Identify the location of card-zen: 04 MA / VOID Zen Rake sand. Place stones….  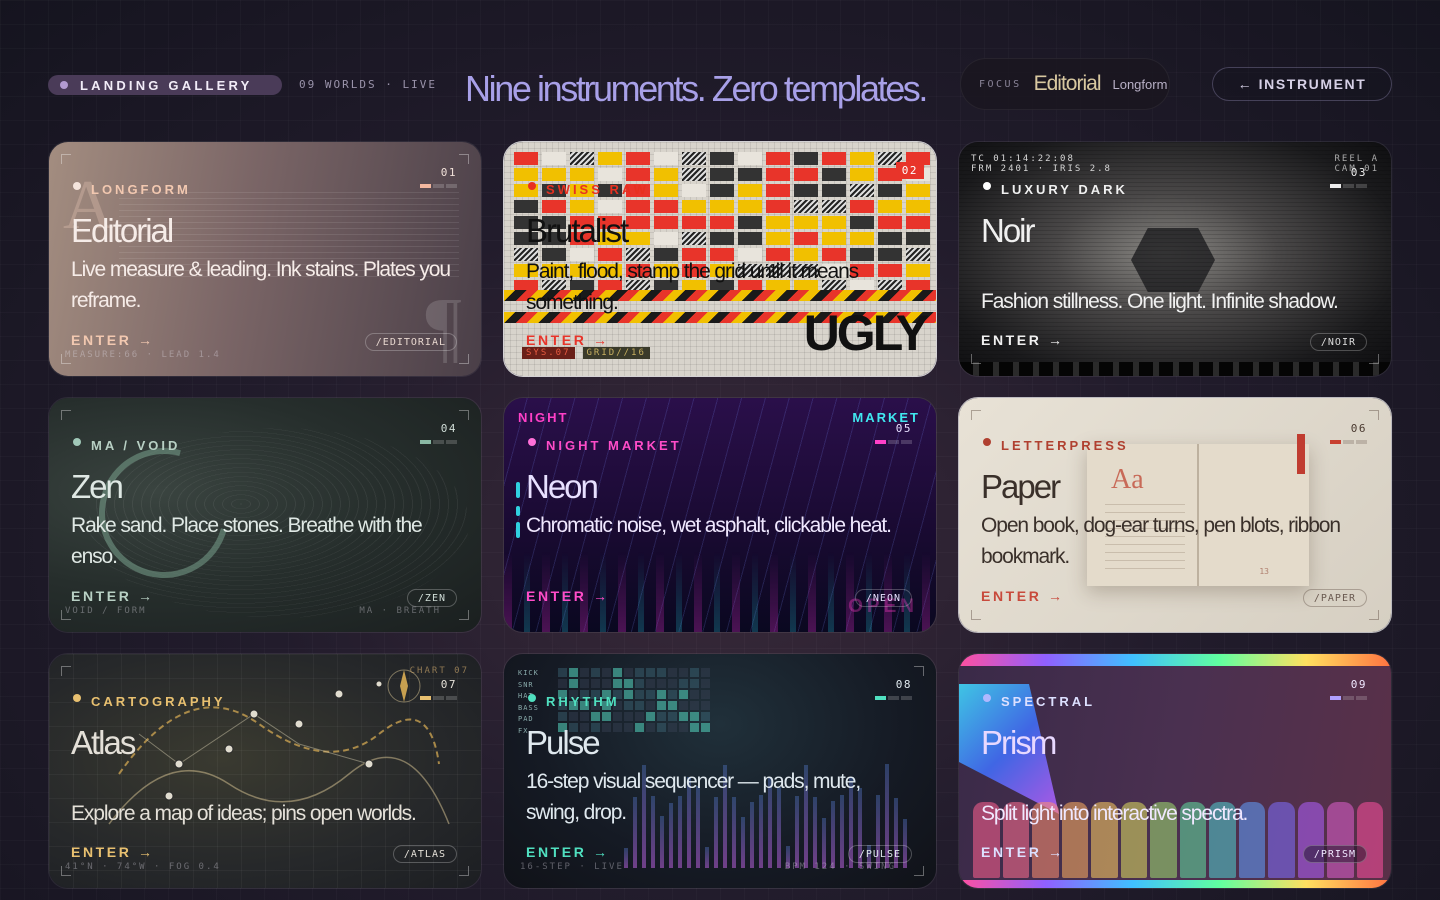
(265, 515).